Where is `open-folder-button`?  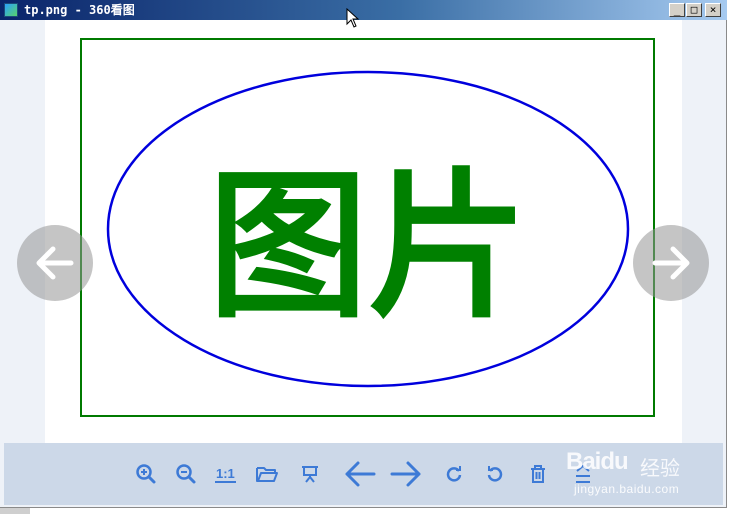
open-folder-button is located at coordinates (267, 474).